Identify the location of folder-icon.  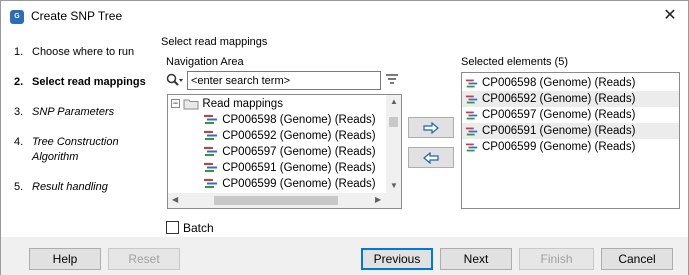
(191, 104).